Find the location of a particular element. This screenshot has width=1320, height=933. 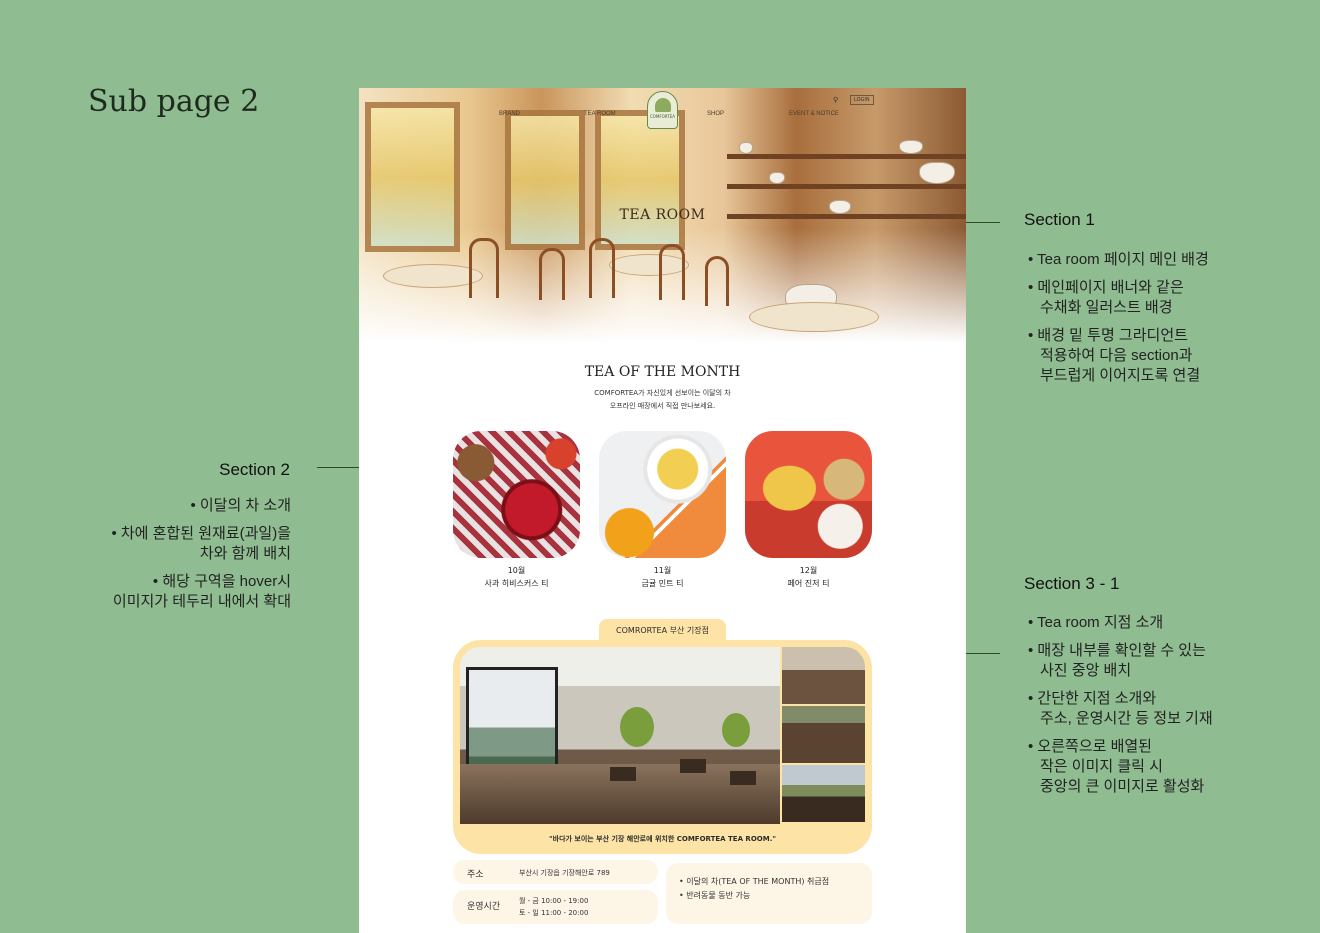

login-button: LOGIN is located at coordinates (862, 100).